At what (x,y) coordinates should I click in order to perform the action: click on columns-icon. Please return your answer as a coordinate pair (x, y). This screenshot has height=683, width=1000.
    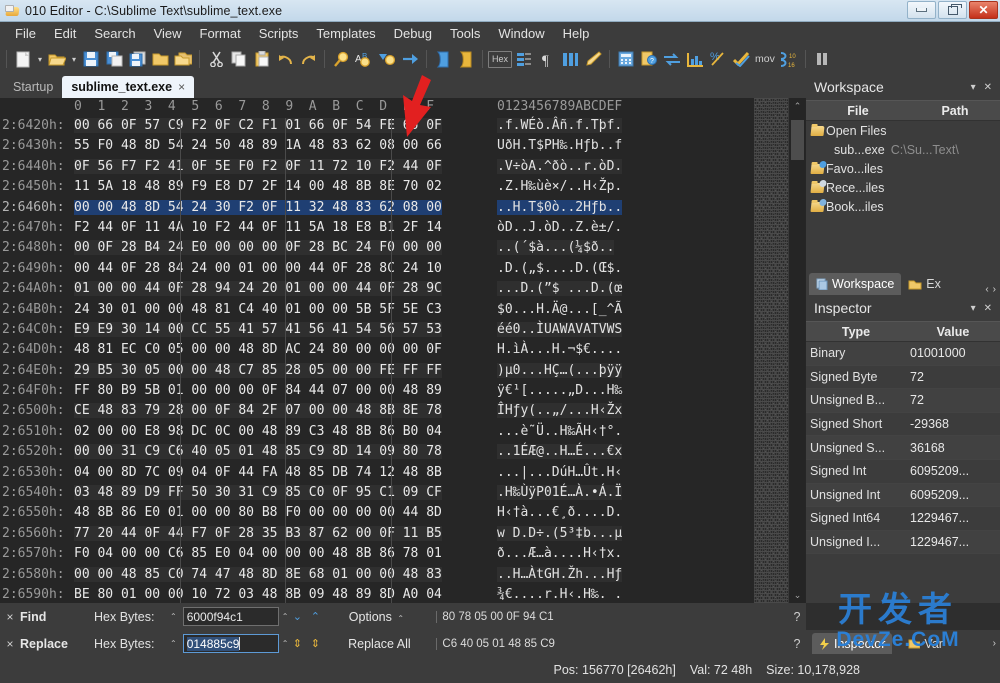
    Looking at the image, I should click on (570, 59).